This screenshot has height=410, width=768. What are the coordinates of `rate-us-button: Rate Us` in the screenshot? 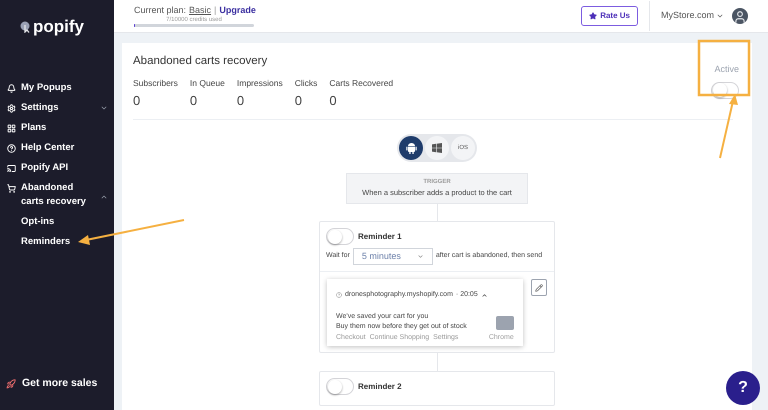 It's located at (609, 16).